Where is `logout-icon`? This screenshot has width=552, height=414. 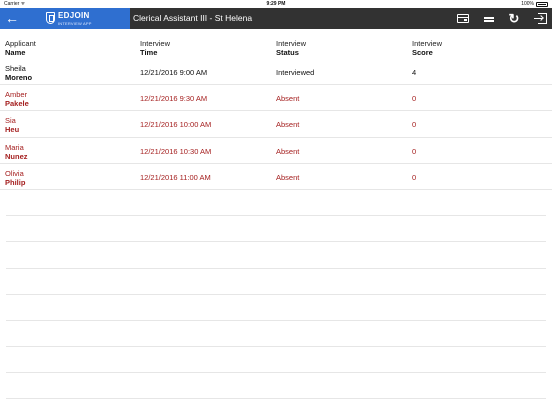
logout-icon is located at coordinates (541, 18).